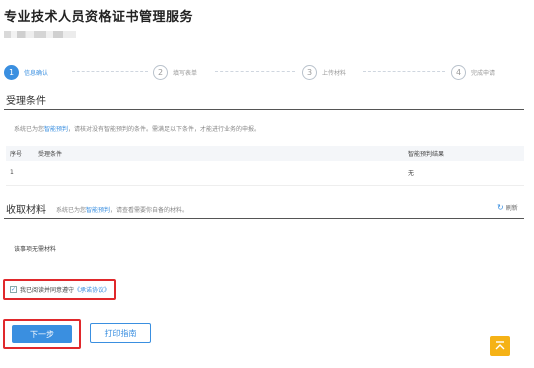  I want to click on step-number: 1, so click(11, 72).